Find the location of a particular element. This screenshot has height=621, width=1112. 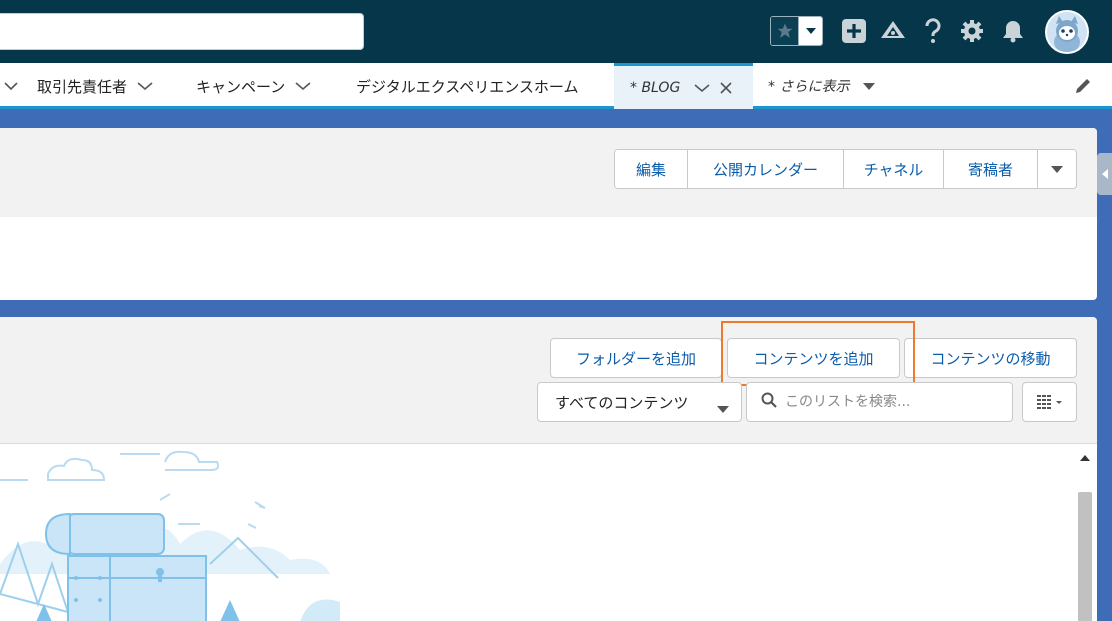

bell-icon is located at coordinates (1013, 31).